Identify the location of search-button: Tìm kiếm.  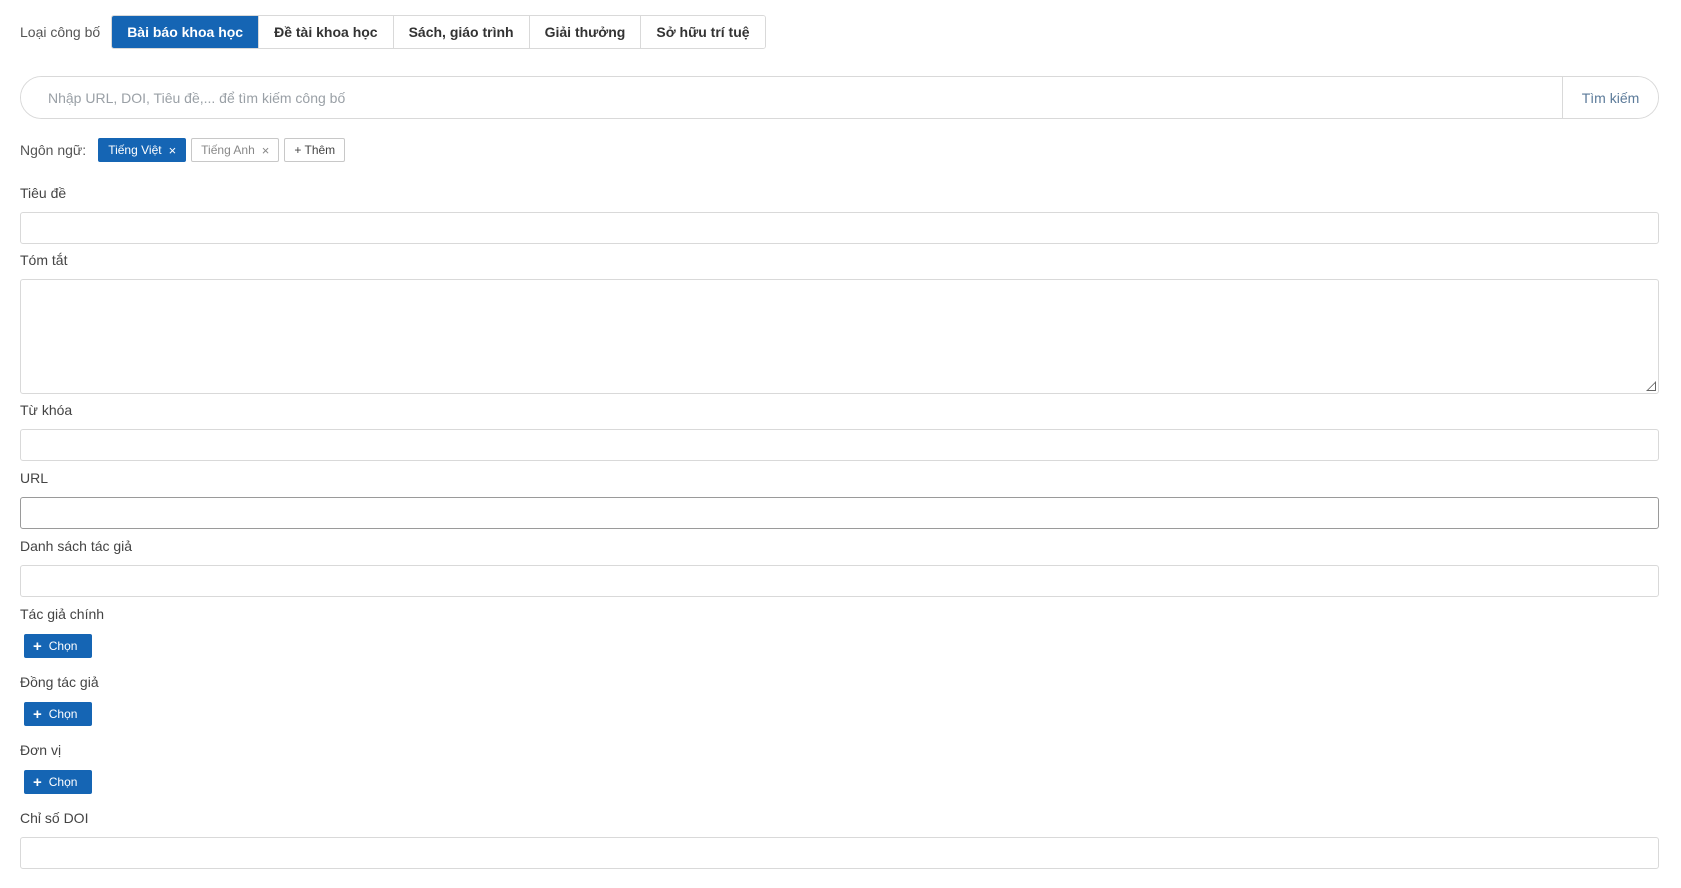
(1610, 97).